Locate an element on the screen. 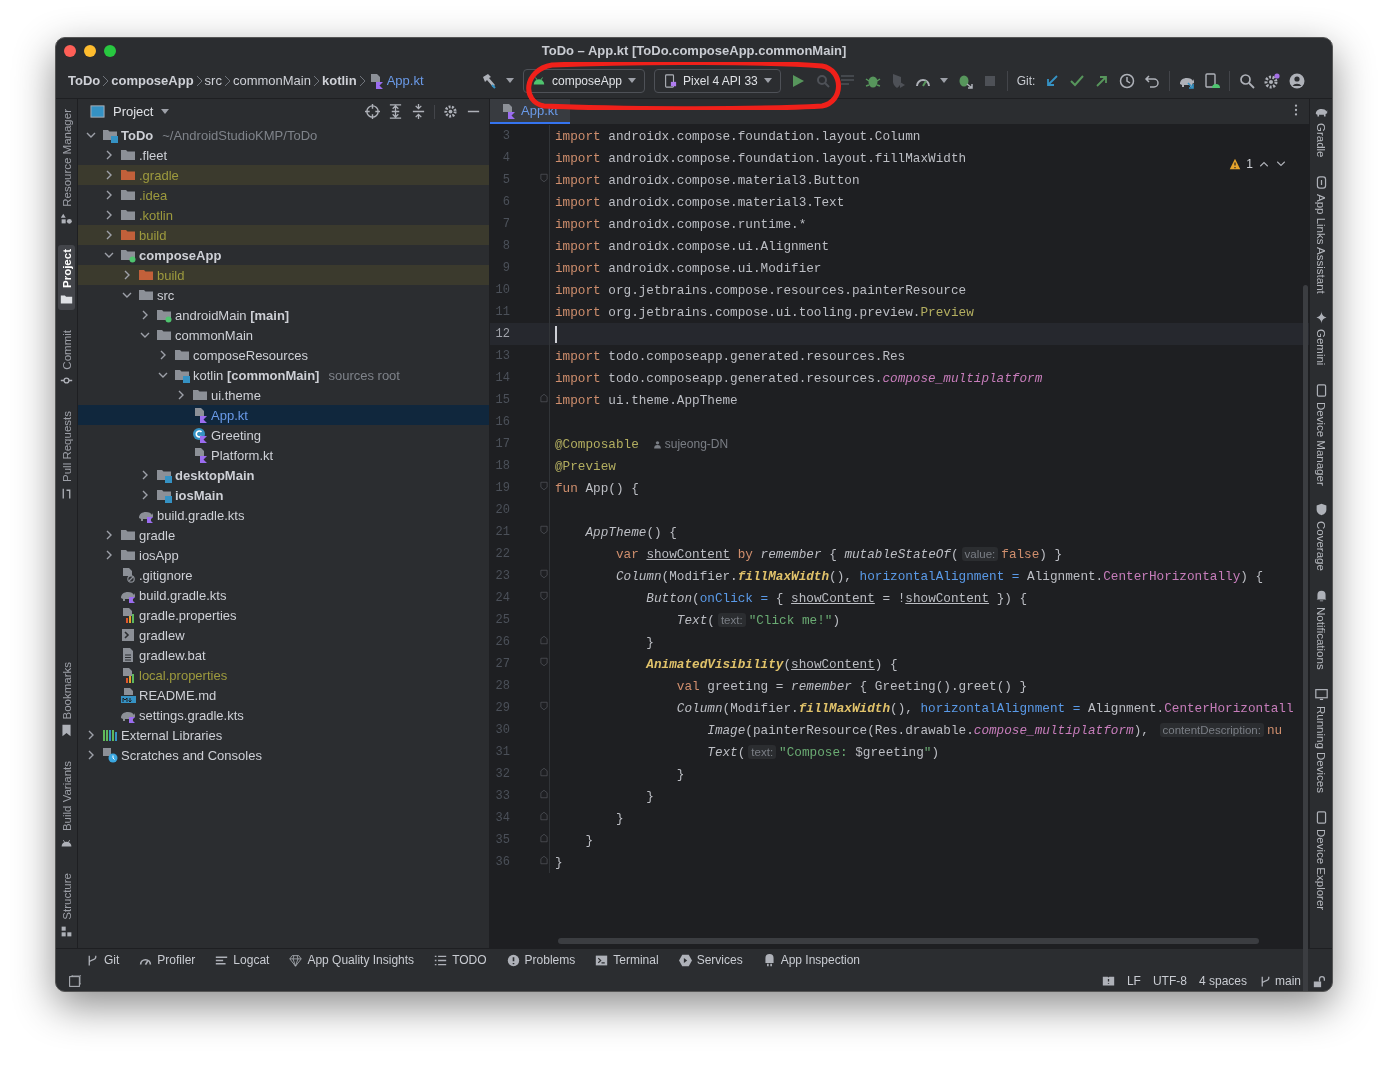 Image resolution: width=1388 pixels, height=1066 pixels. tree-item: androidMain [main] is located at coordinates (283, 315).